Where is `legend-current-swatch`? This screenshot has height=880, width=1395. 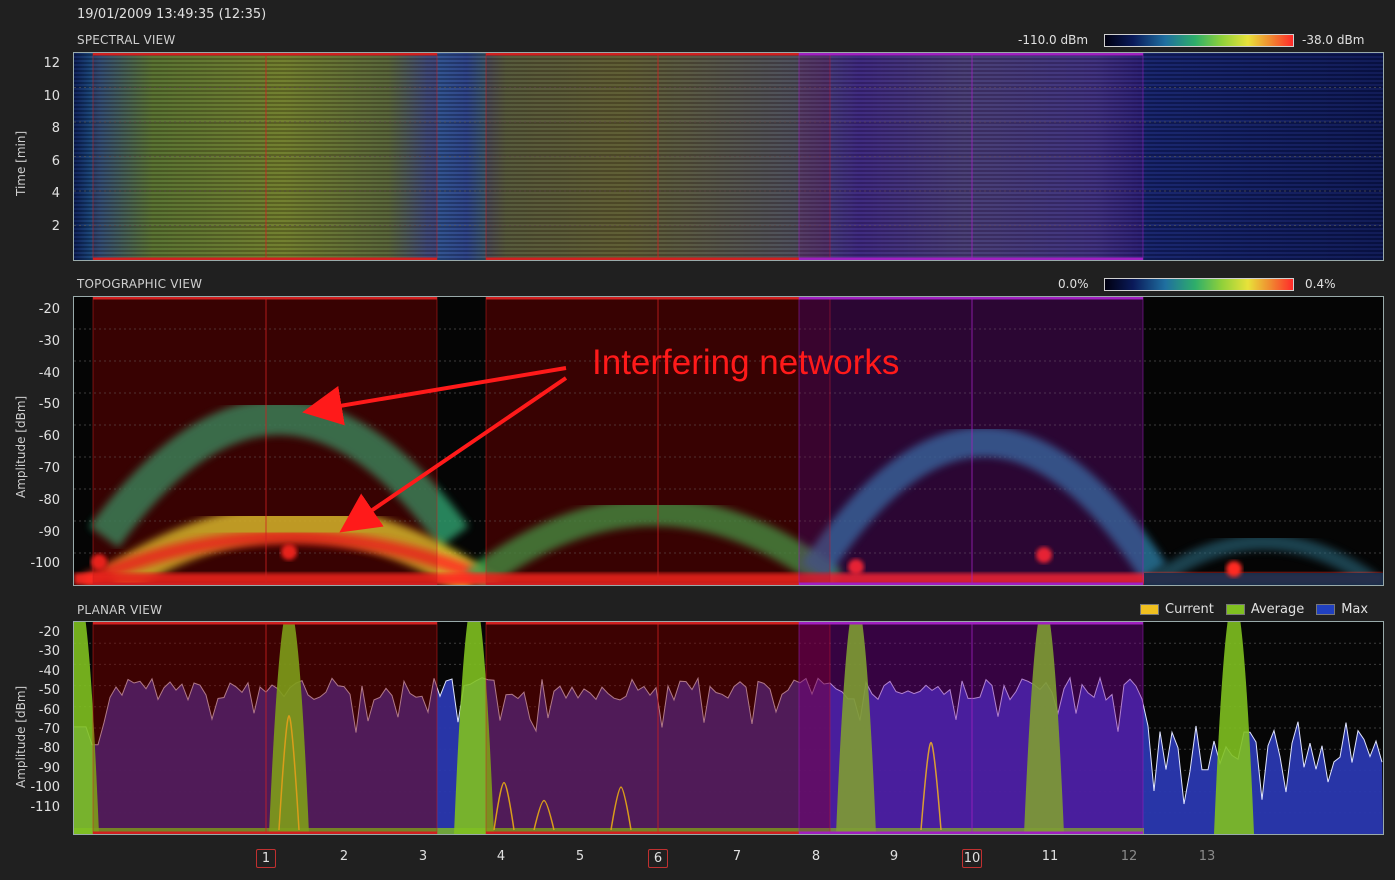 legend-current-swatch is located at coordinates (1149, 609).